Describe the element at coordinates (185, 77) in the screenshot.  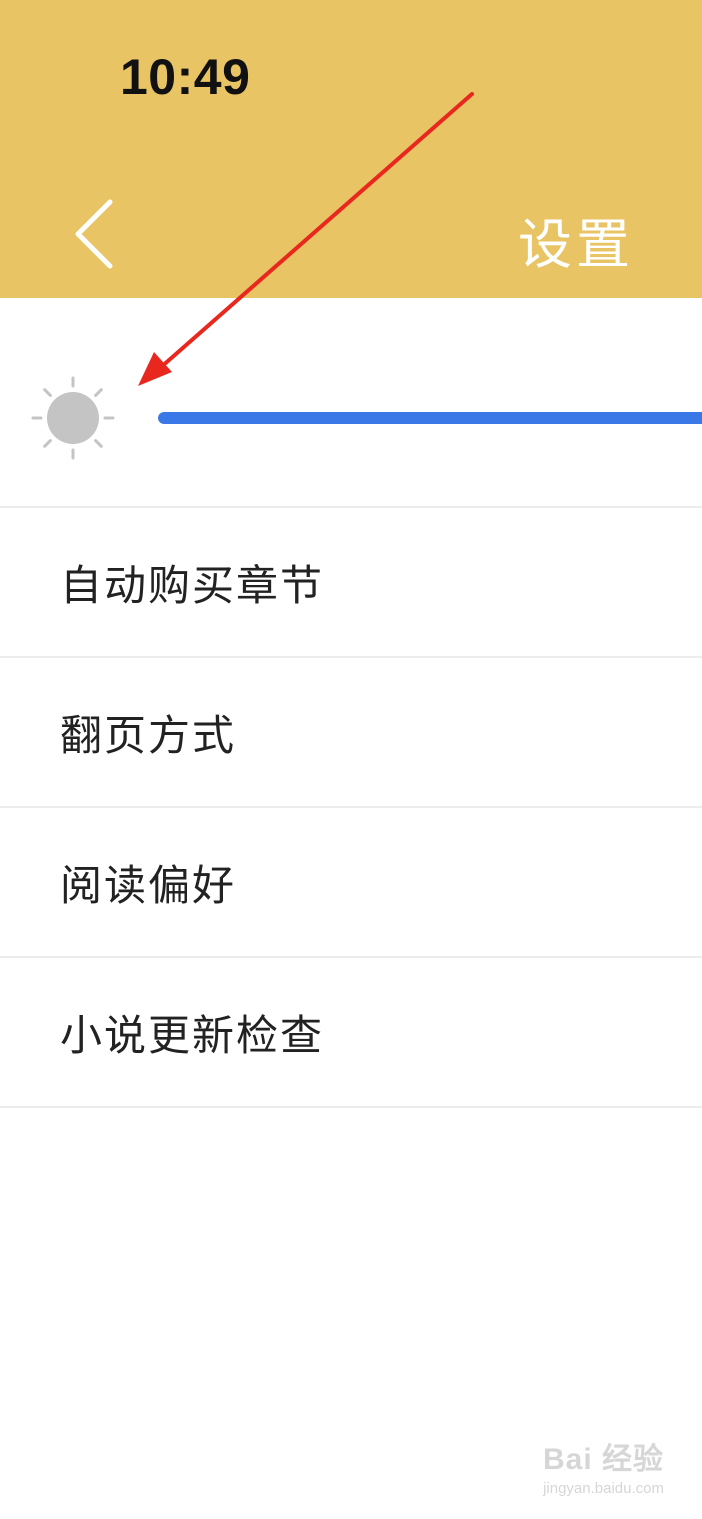
I see `status-bar-time: 10:49` at that location.